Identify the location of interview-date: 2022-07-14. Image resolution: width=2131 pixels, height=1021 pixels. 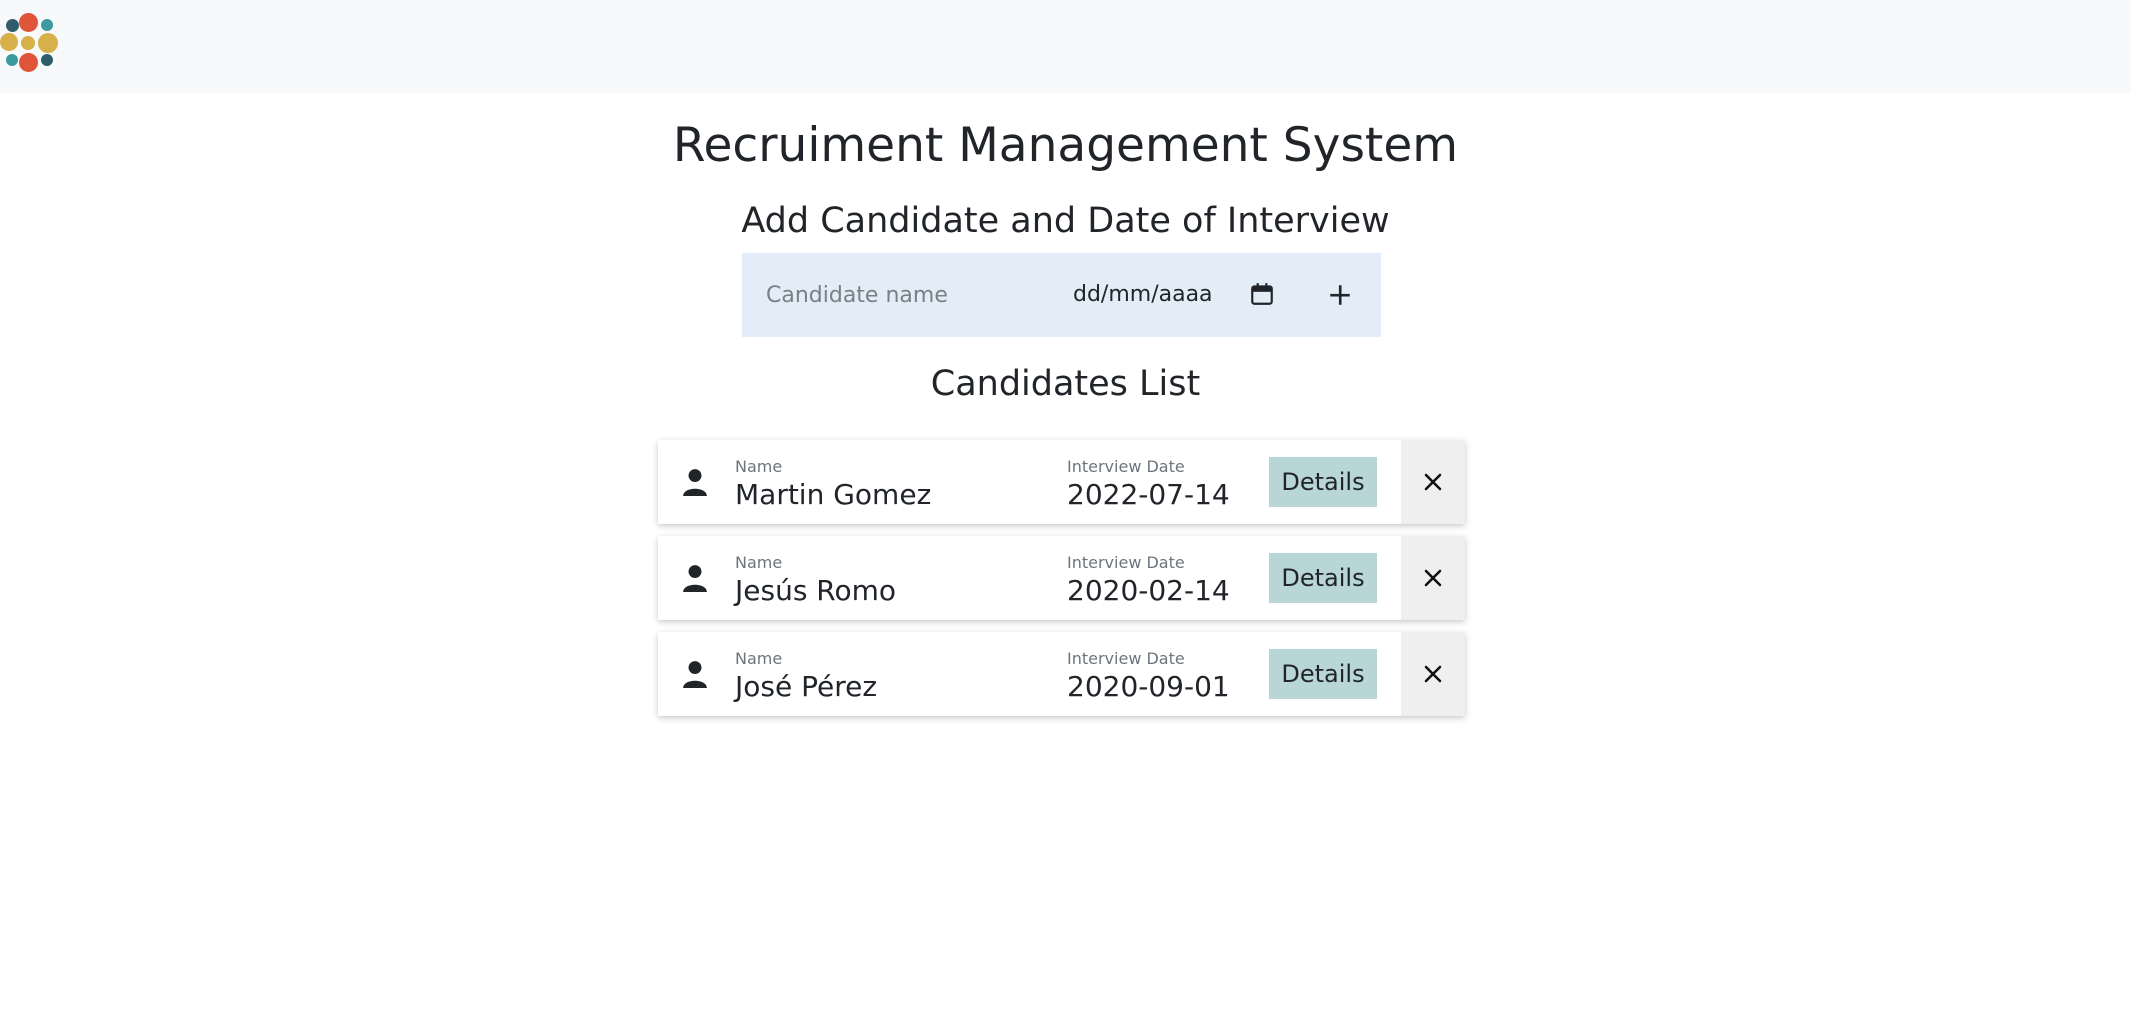
(1148, 494).